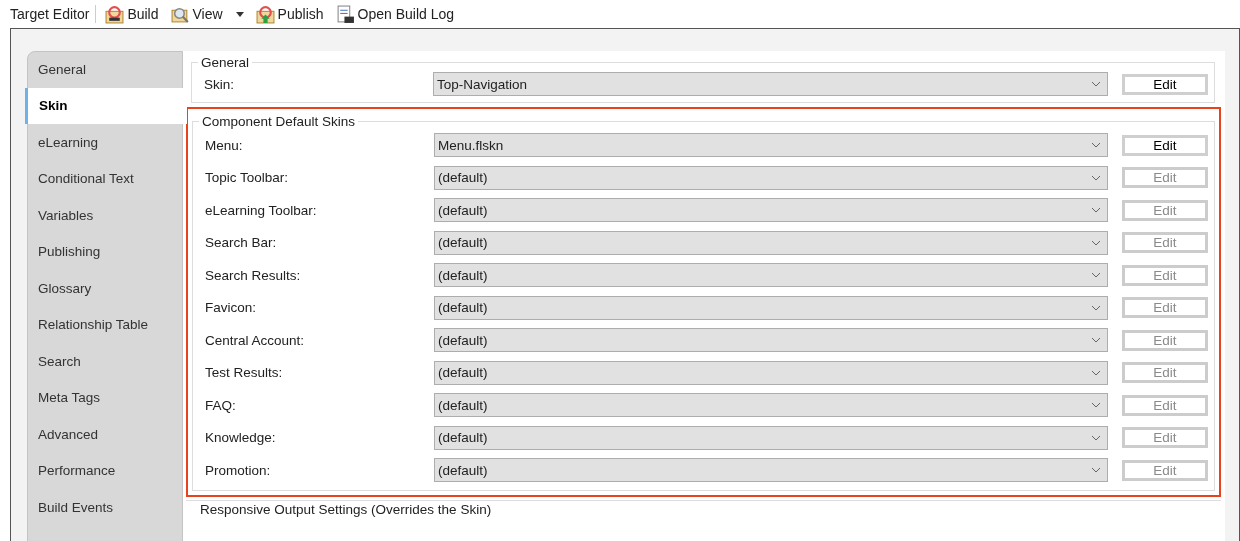 This screenshot has height=541, width=1240. What do you see at coordinates (104, 251) in the screenshot?
I see `side-tab: Publishing` at bounding box center [104, 251].